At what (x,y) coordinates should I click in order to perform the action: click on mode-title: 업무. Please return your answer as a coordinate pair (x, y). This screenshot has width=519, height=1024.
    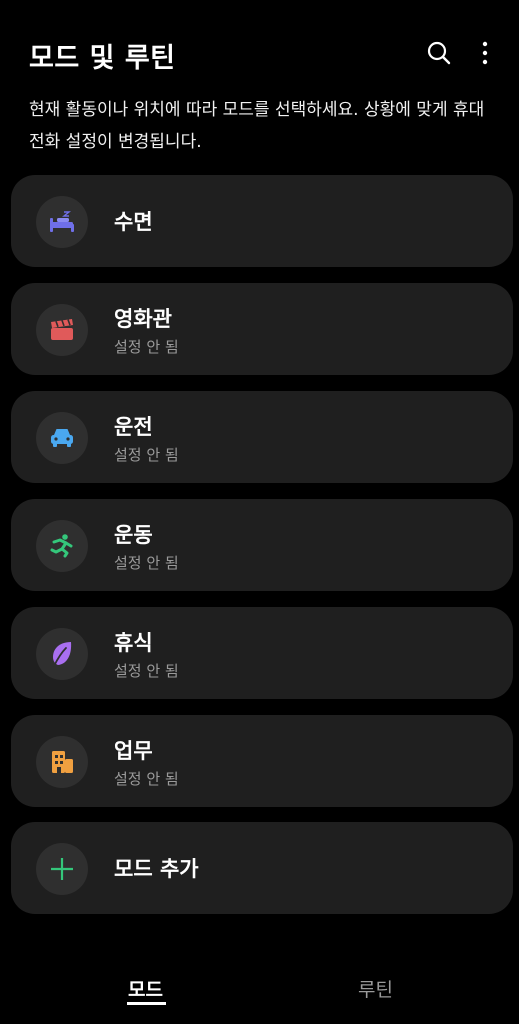
    Looking at the image, I should click on (133, 751).